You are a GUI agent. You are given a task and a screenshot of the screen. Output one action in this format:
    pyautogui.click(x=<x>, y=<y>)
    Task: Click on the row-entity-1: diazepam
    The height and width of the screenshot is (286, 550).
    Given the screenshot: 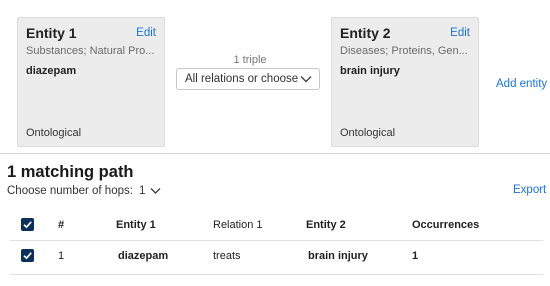 What is the action you would take?
    pyautogui.click(x=143, y=256)
    